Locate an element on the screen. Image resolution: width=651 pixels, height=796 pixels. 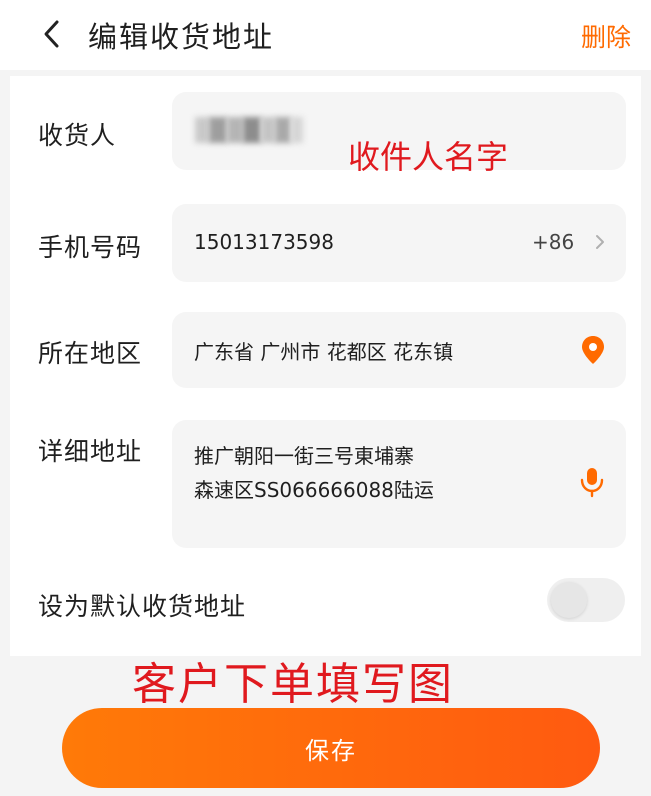
delete-button: 删除 is located at coordinates (606, 36).